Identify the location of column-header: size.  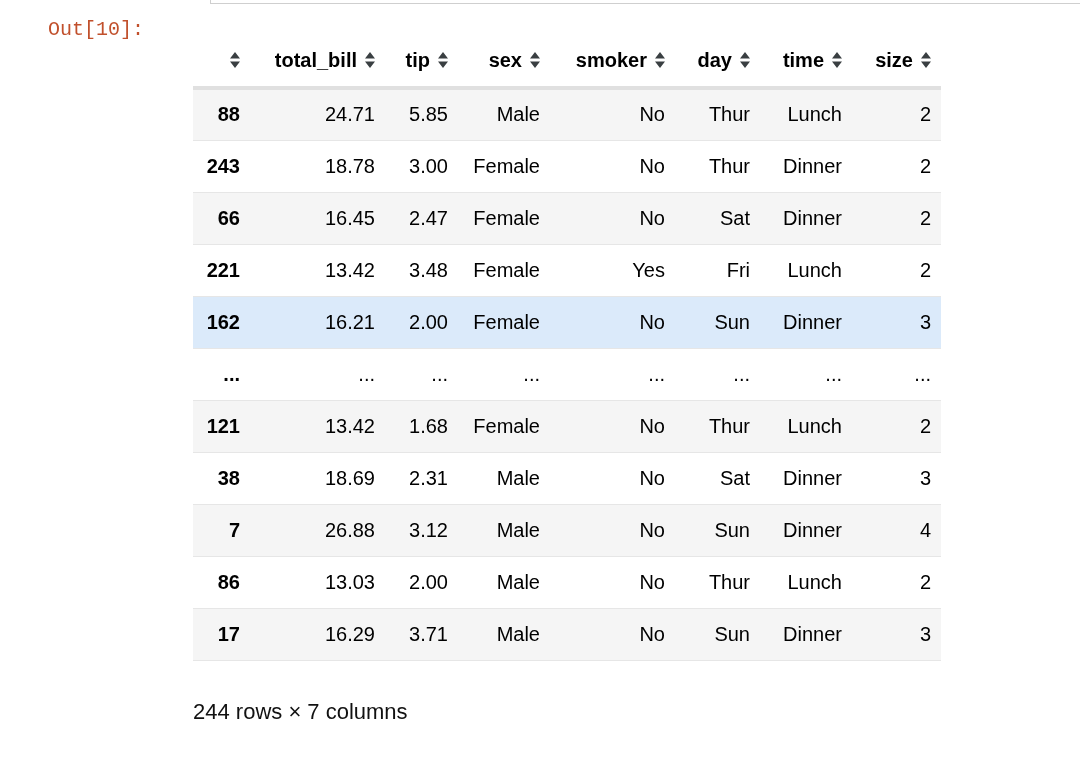
(894, 60).